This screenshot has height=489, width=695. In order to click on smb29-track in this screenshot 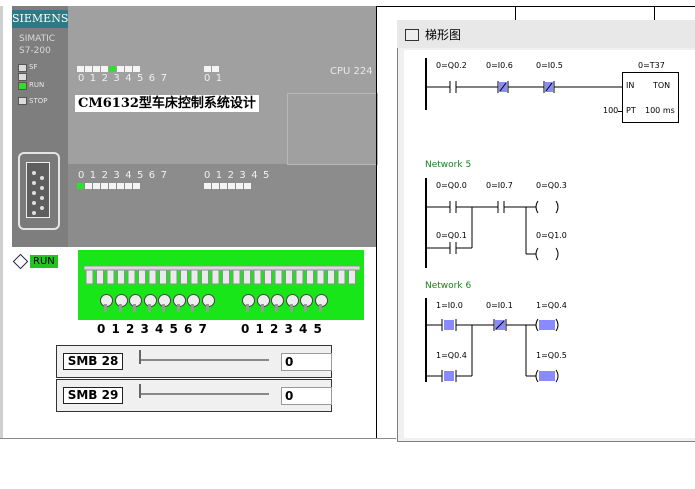, I will do `click(204, 394)`.